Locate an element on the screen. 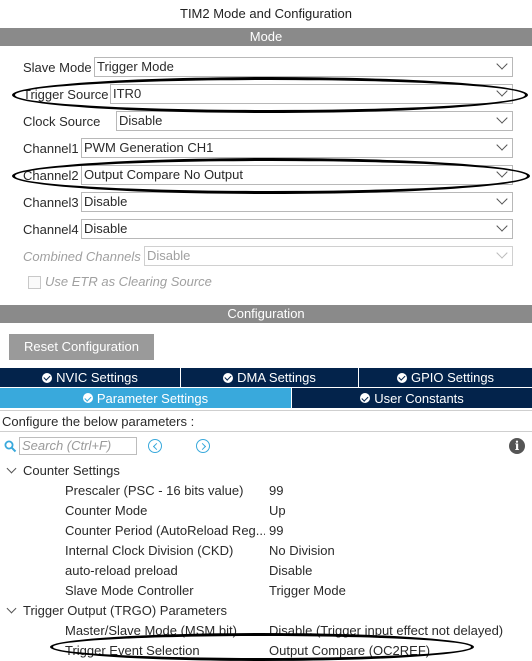 The image size is (532, 661). channel3-value: Disable is located at coordinates (106, 201).